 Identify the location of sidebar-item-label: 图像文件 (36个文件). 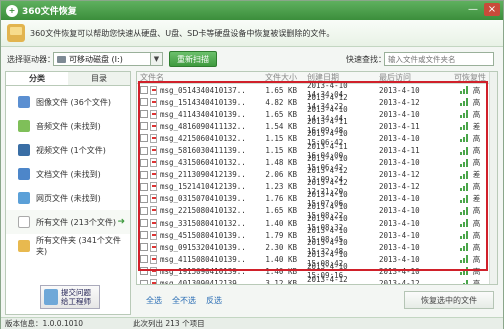
(73, 102).